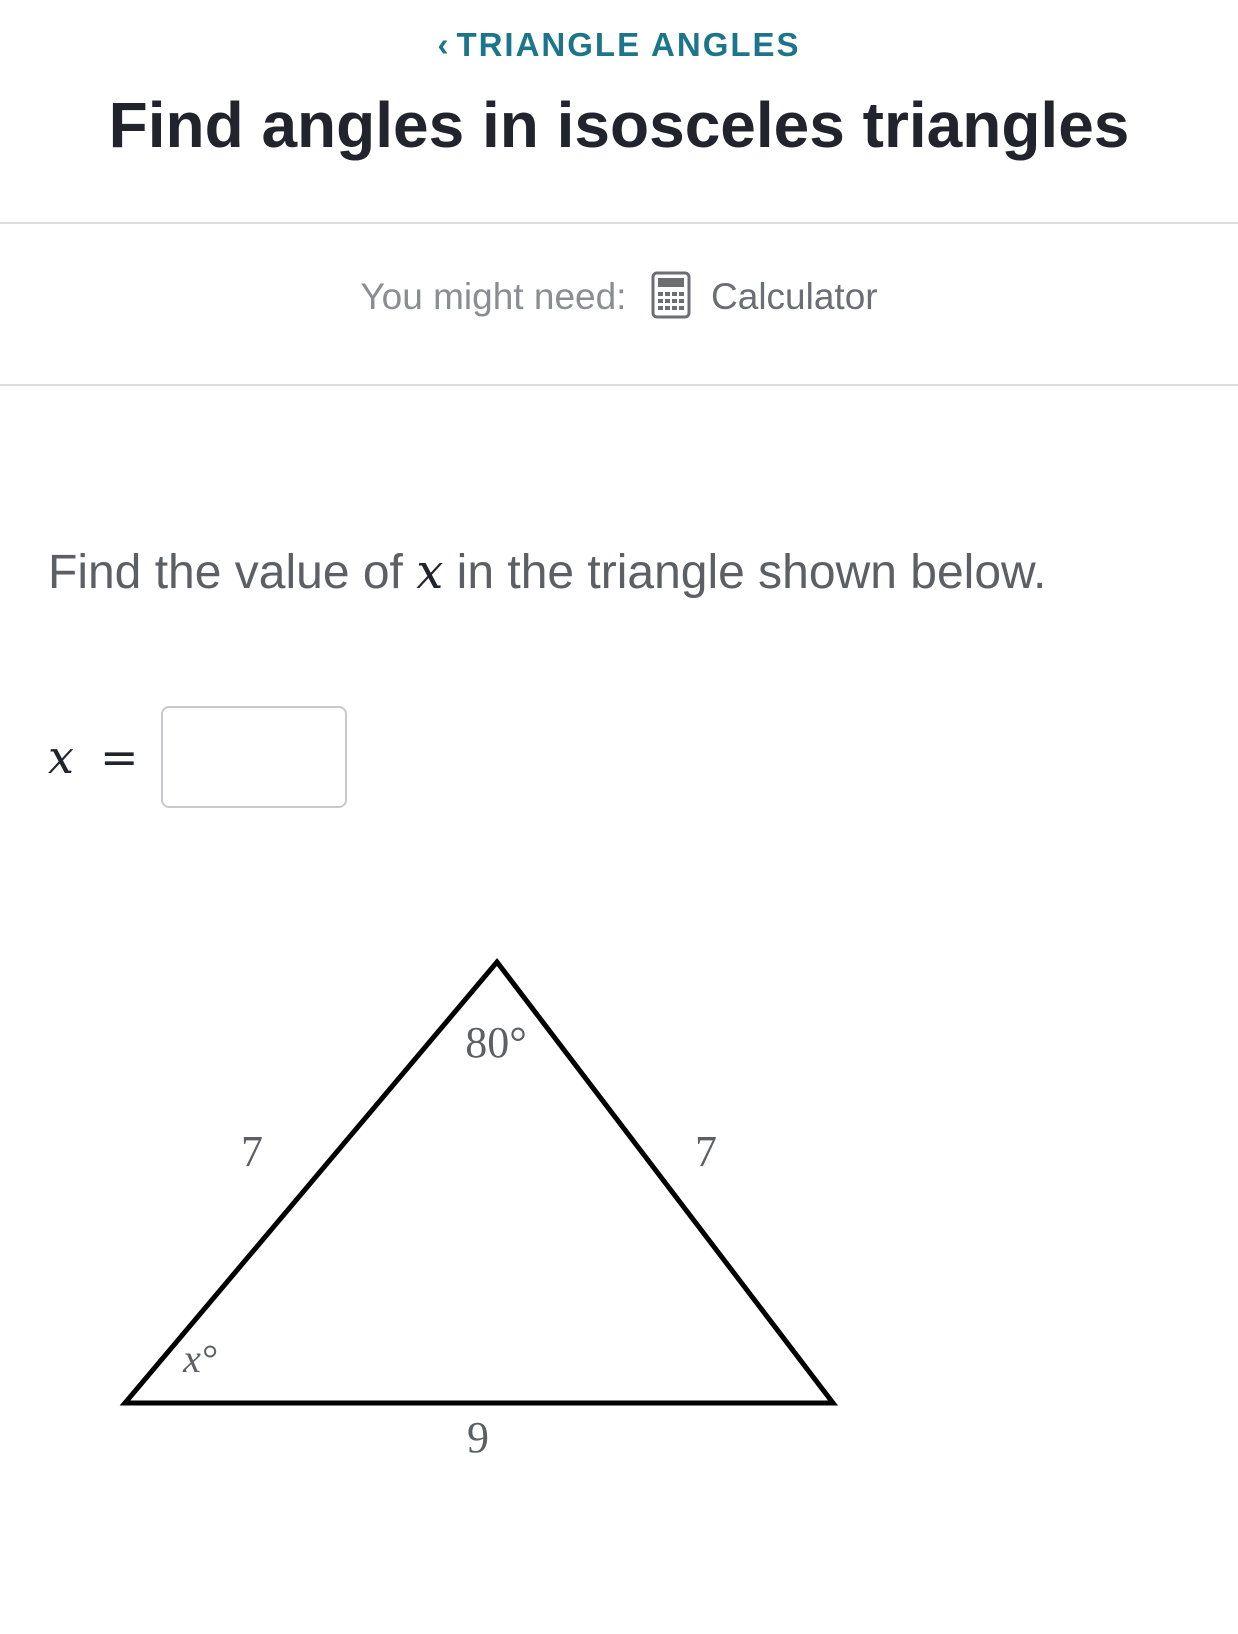  I want to click on tools-needed: You might need: Calculator, so click(619, 295).